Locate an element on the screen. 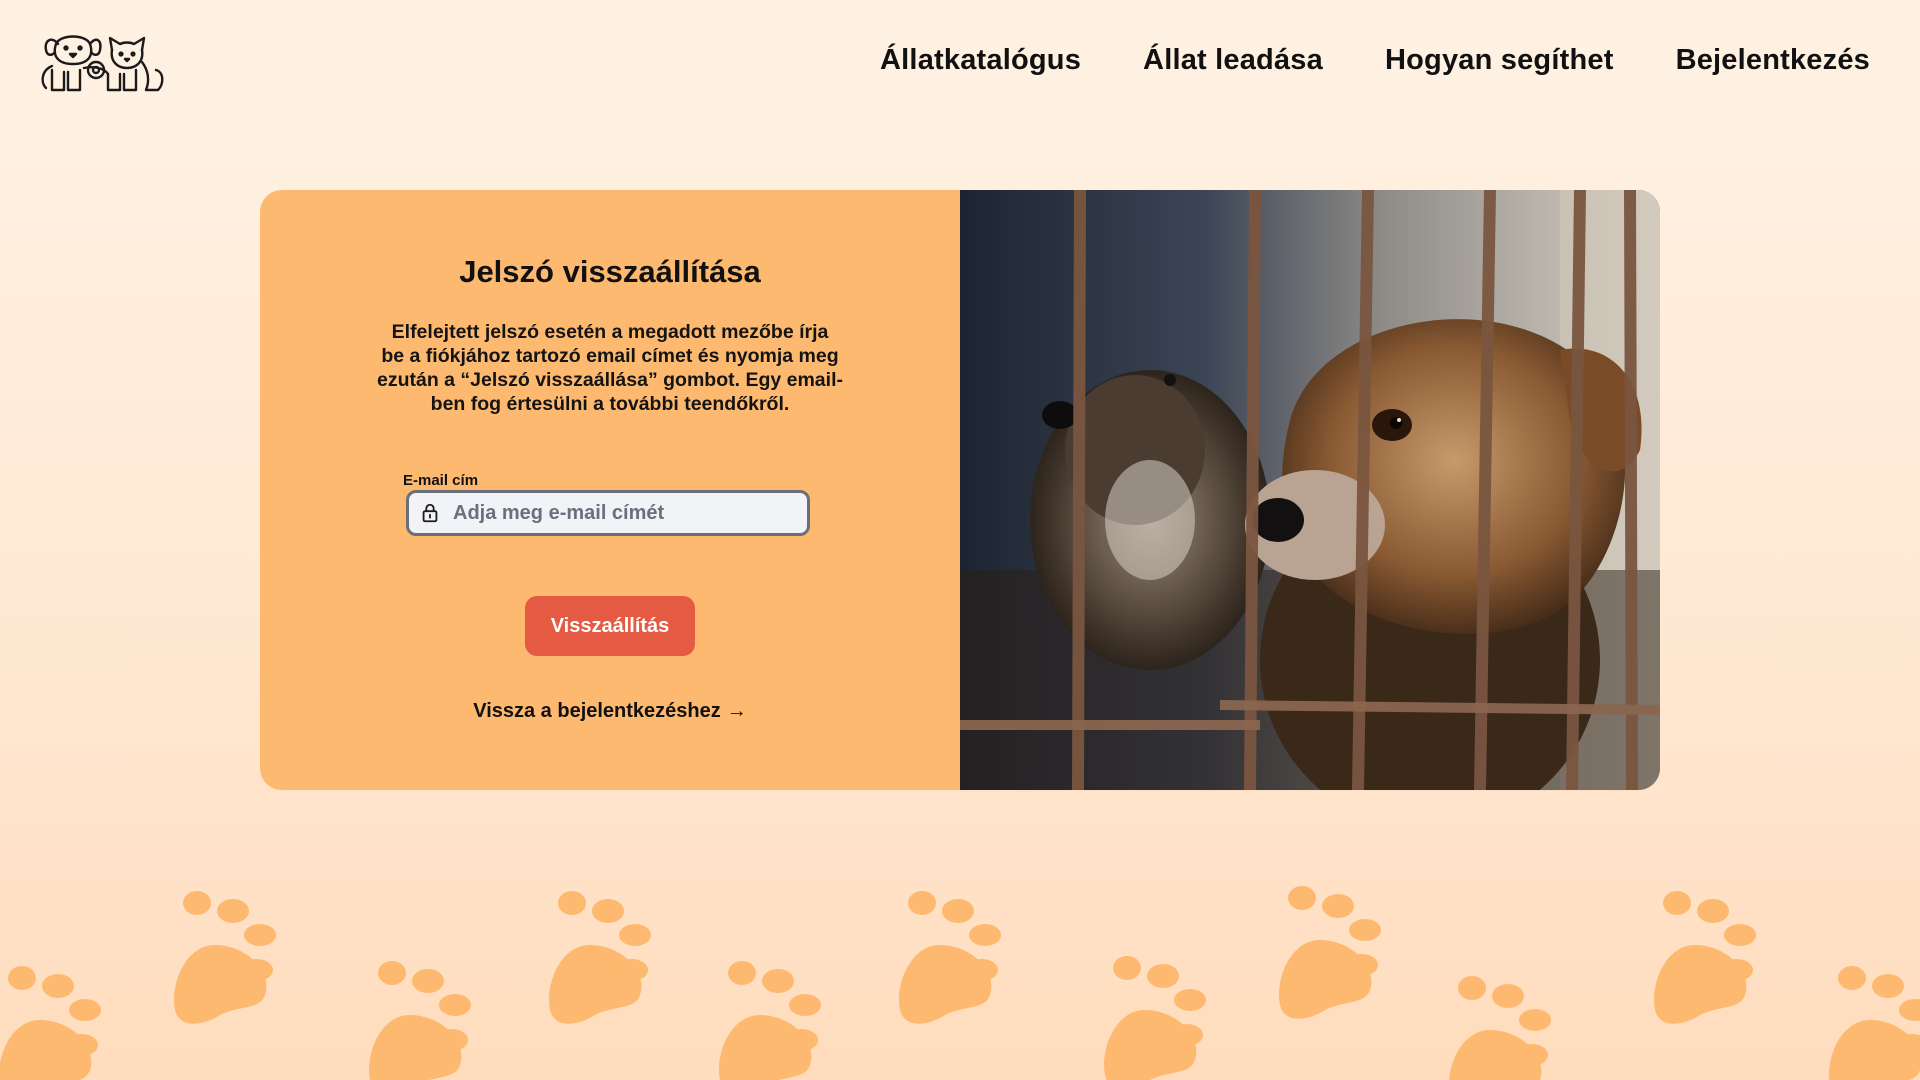 Image resolution: width=1920 pixels, height=1080 pixels. reset-password-button: Visszaállítás is located at coordinates (610, 626).